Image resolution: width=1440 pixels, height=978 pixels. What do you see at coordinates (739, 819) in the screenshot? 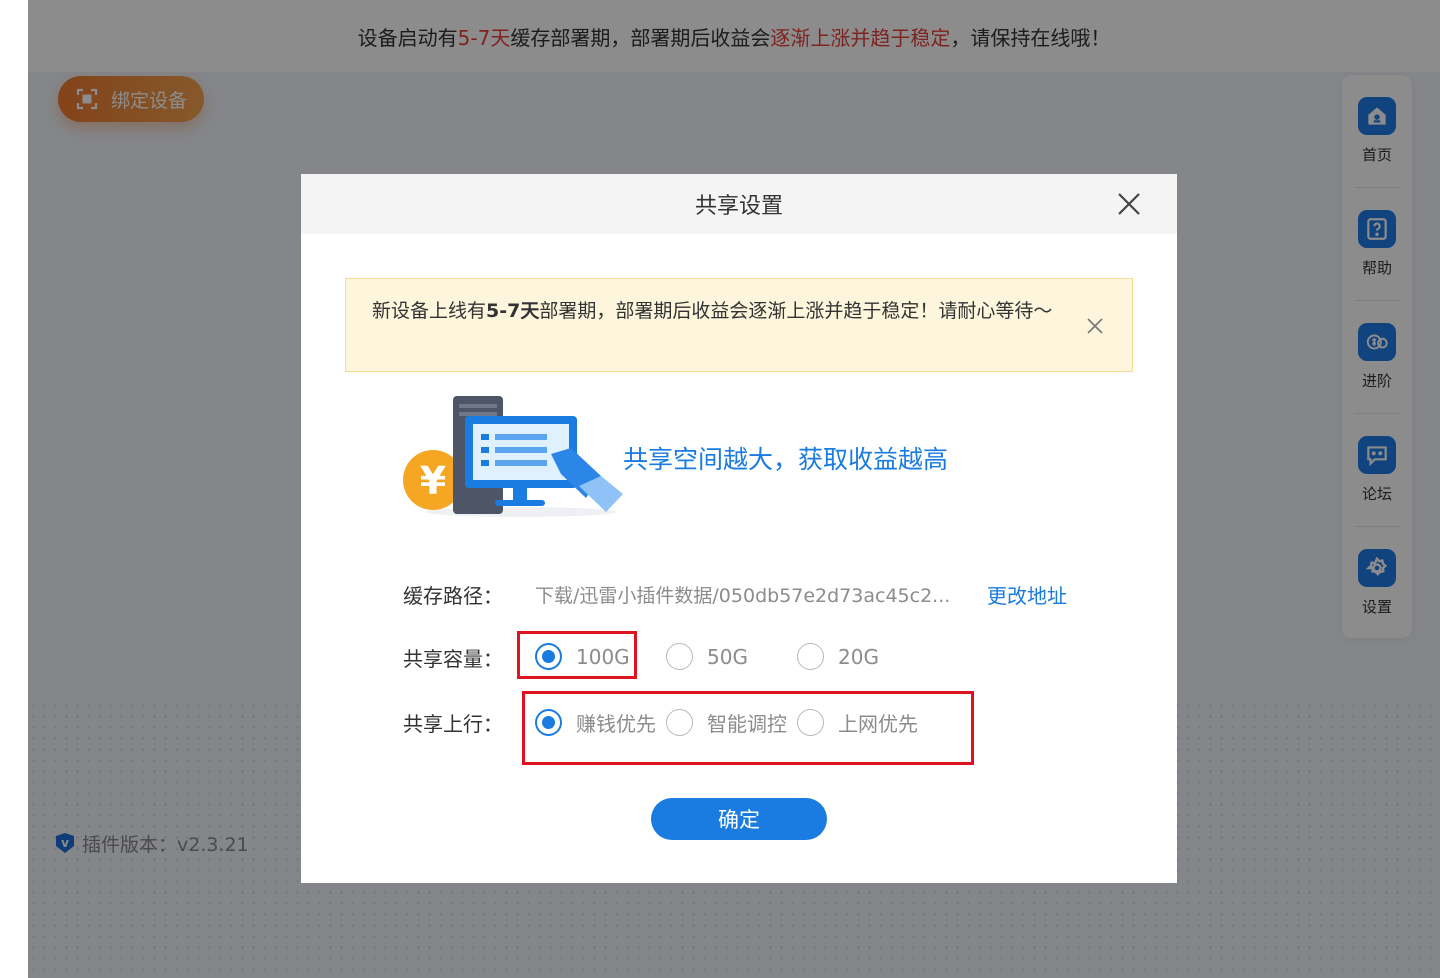
I see `confirm-button: 确定` at bounding box center [739, 819].